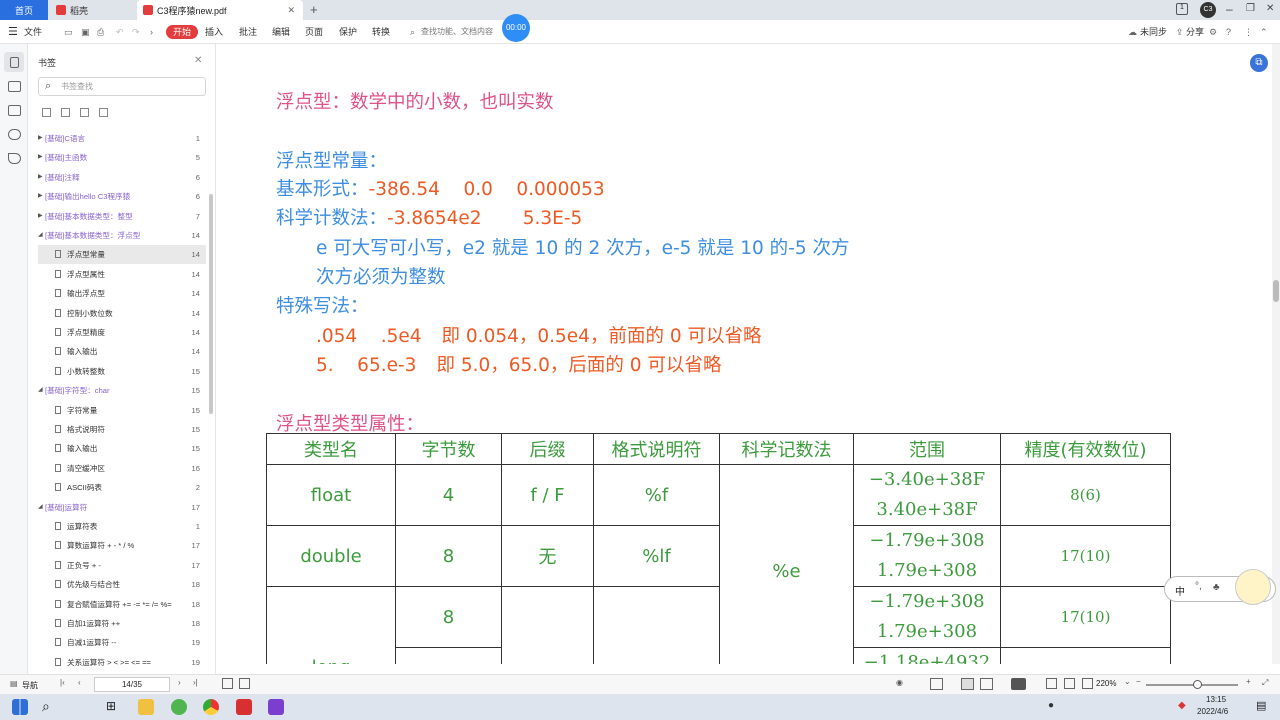  I want to click on signature-icon, so click(14, 158).